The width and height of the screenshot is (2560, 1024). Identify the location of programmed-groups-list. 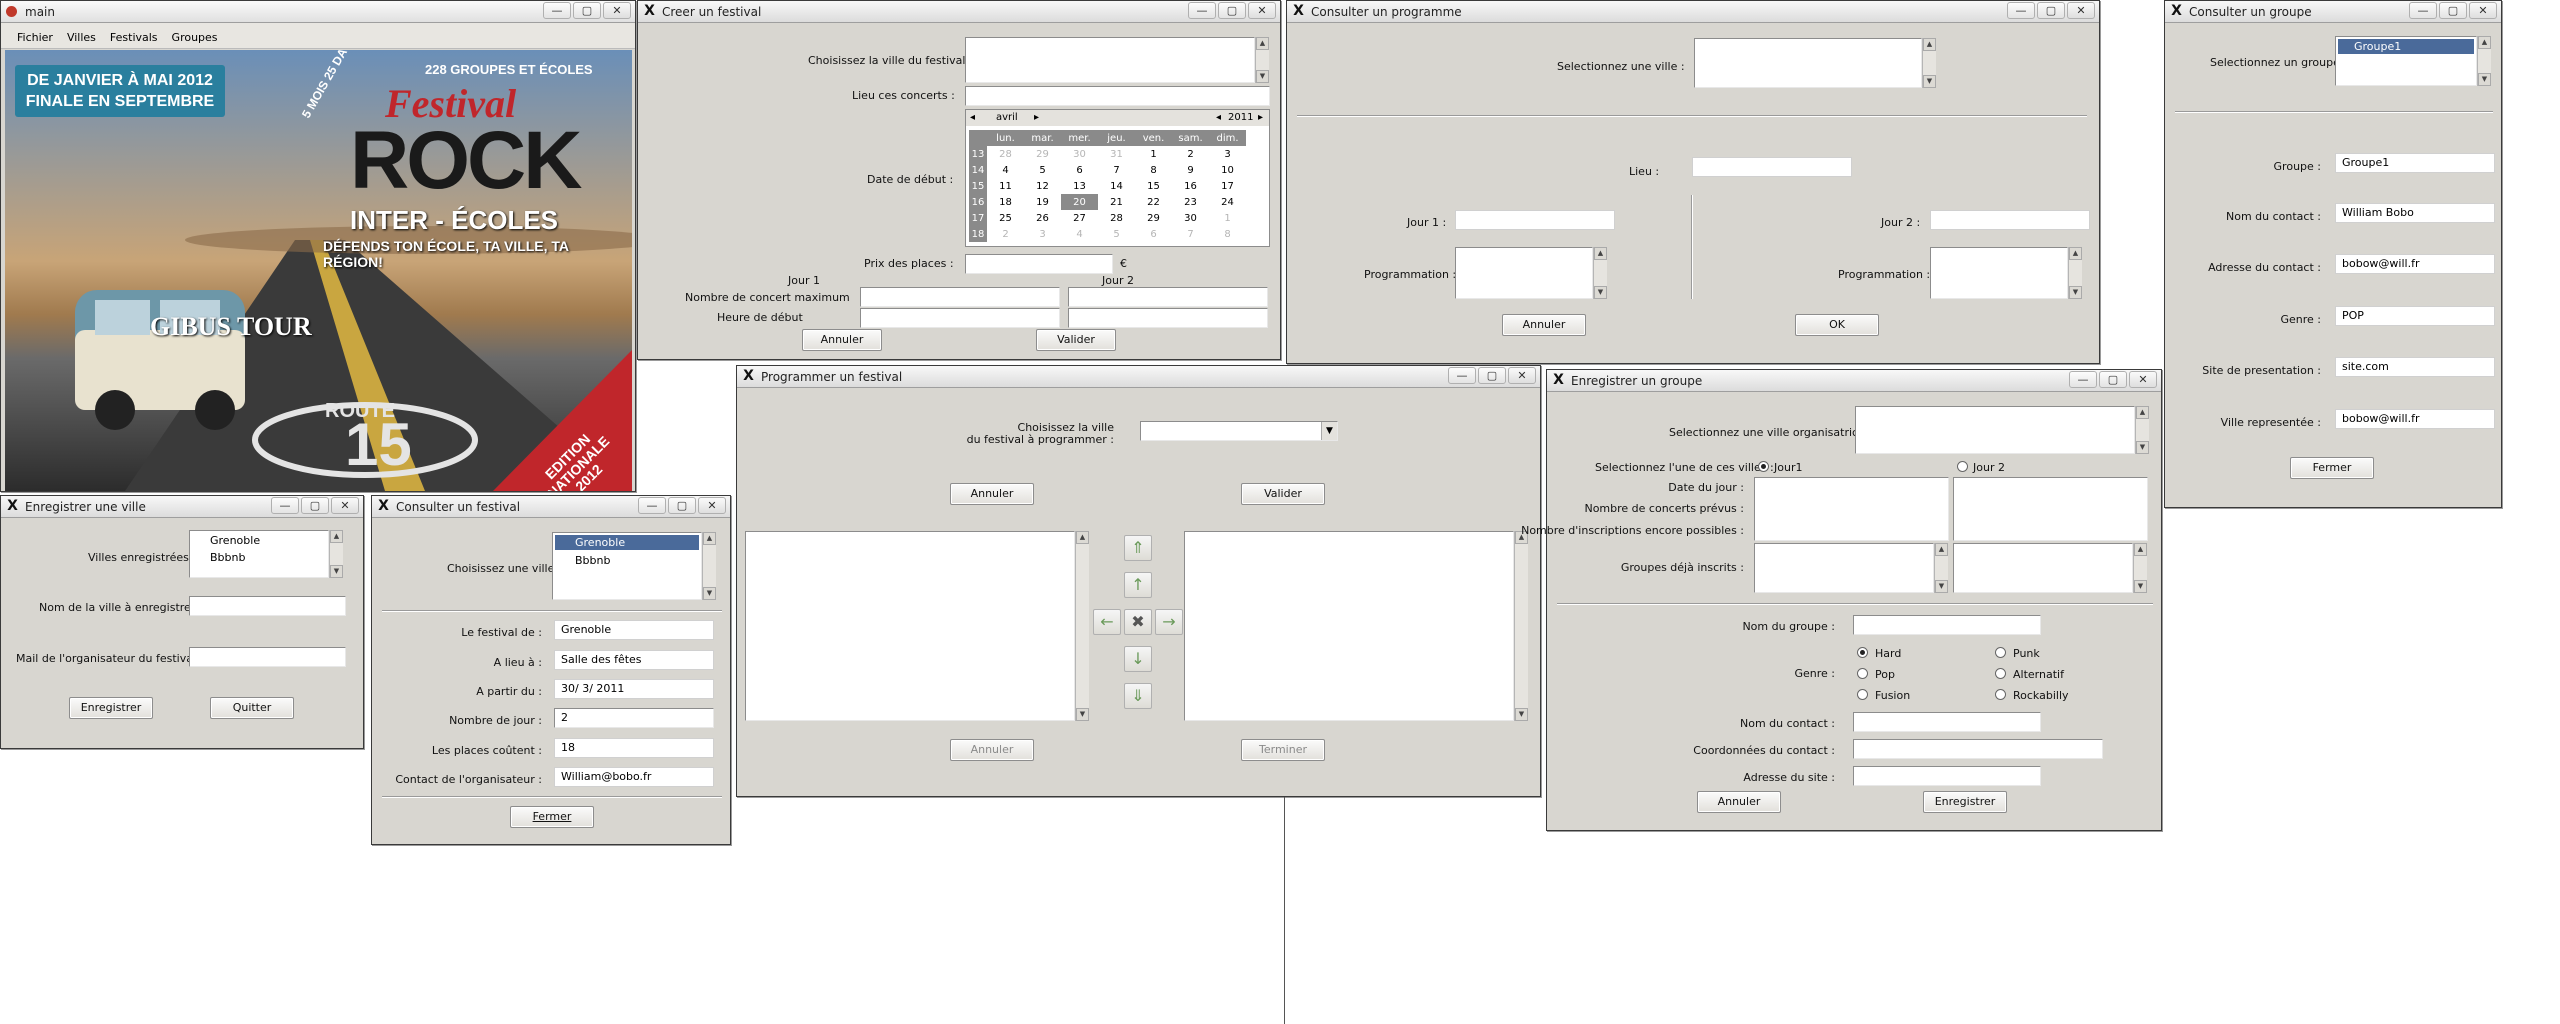
(1349, 626).